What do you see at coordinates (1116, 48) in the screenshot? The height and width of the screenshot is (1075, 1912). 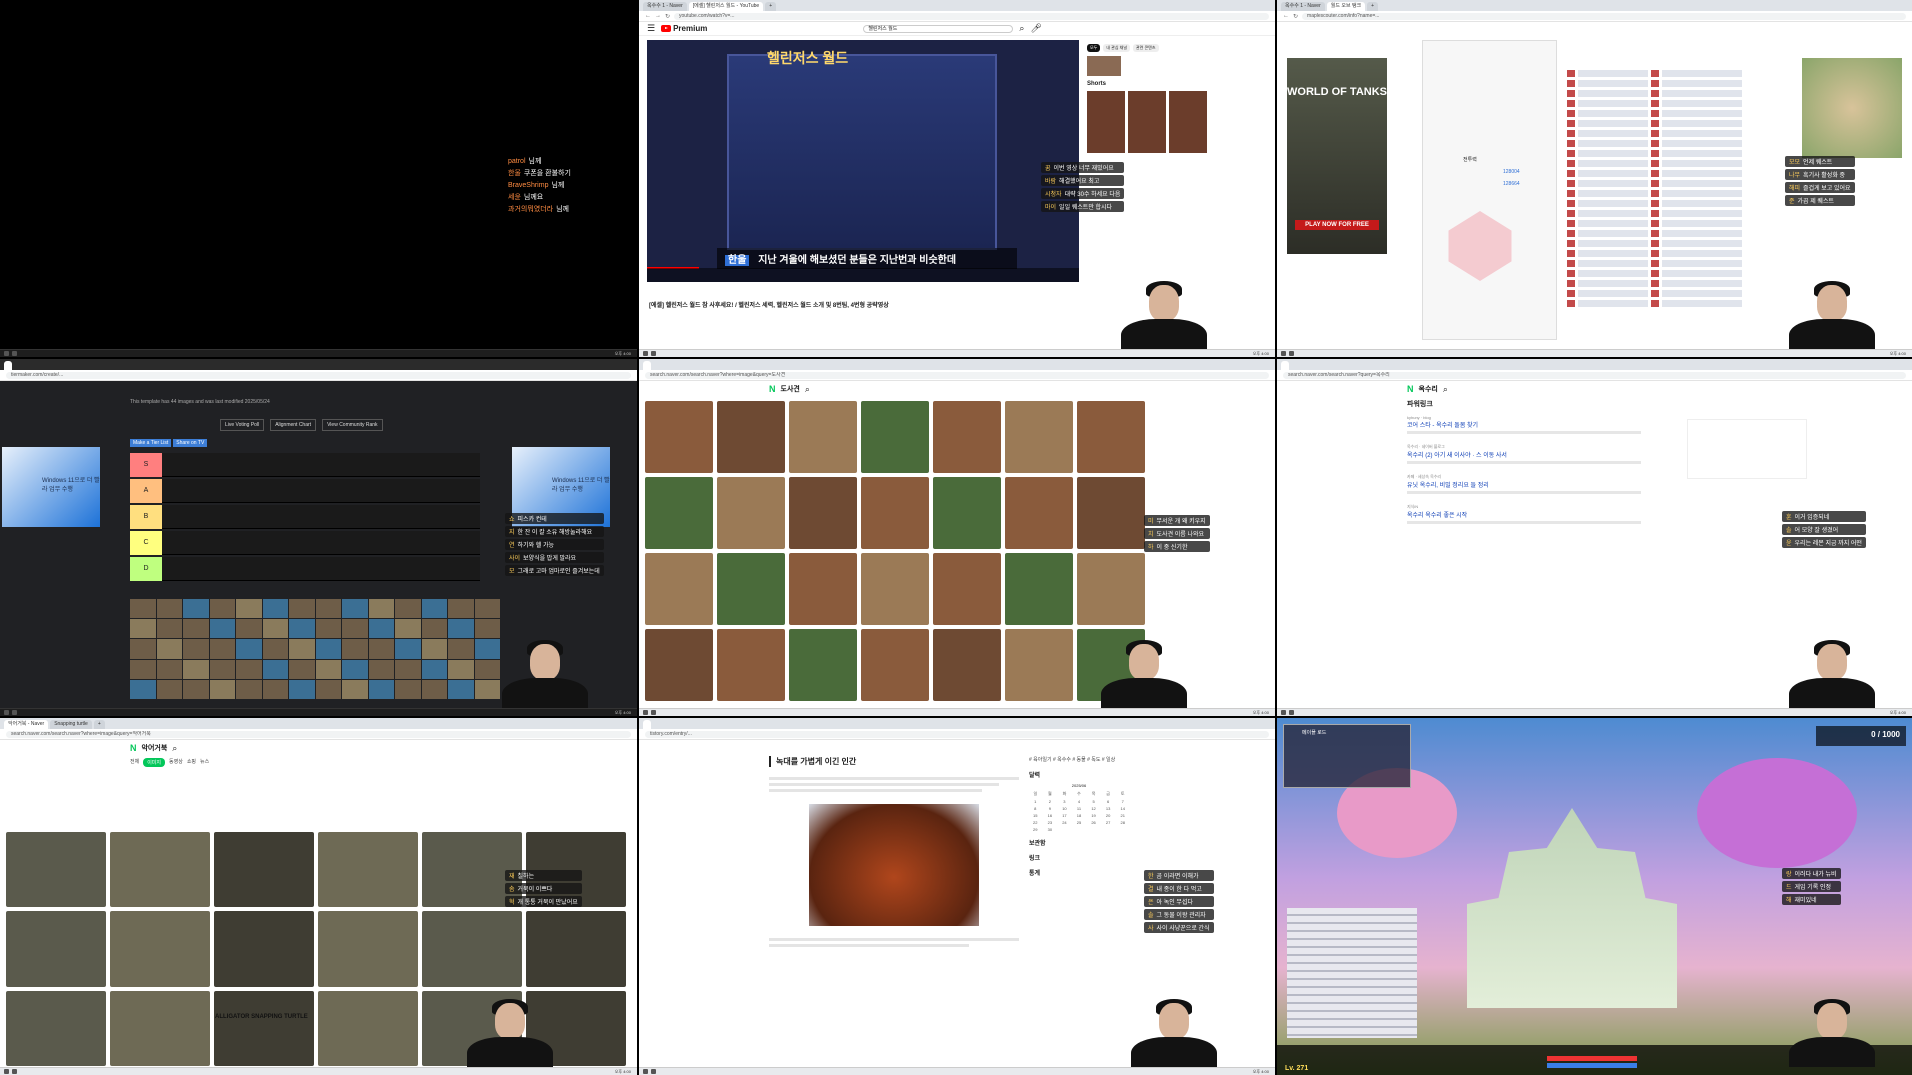 I see `chip-subscribed: 내 관심 채널` at bounding box center [1116, 48].